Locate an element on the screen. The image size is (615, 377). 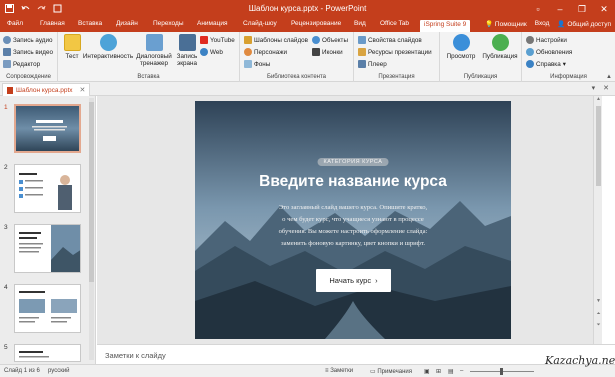
normal-view-icon: ▣ is located at coordinates (427, 371).